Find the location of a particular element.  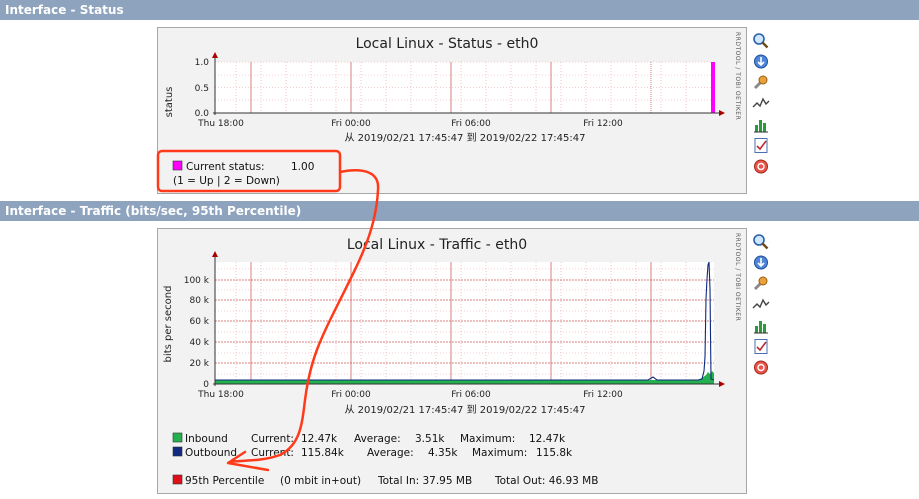

status-y-axis-label: status is located at coordinates (169, 102).